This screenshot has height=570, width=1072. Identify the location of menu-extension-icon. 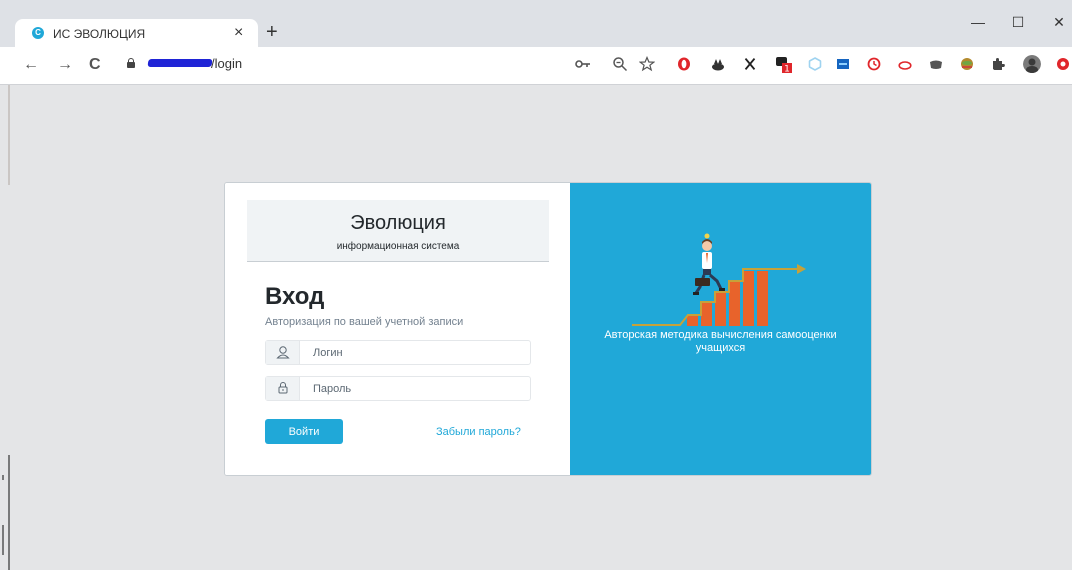
(1063, 64).